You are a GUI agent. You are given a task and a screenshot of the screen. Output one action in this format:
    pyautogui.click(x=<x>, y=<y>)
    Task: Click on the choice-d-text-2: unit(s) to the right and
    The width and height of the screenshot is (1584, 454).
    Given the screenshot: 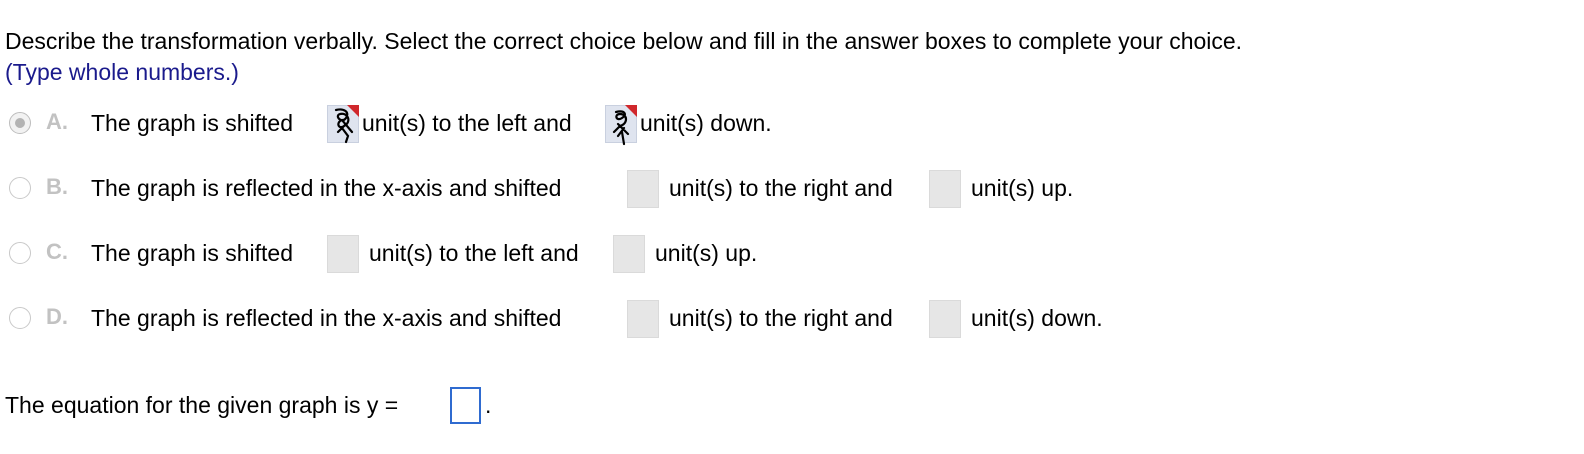 What is the action you would take?
    pyautogui.click(x=781, y=318)
    